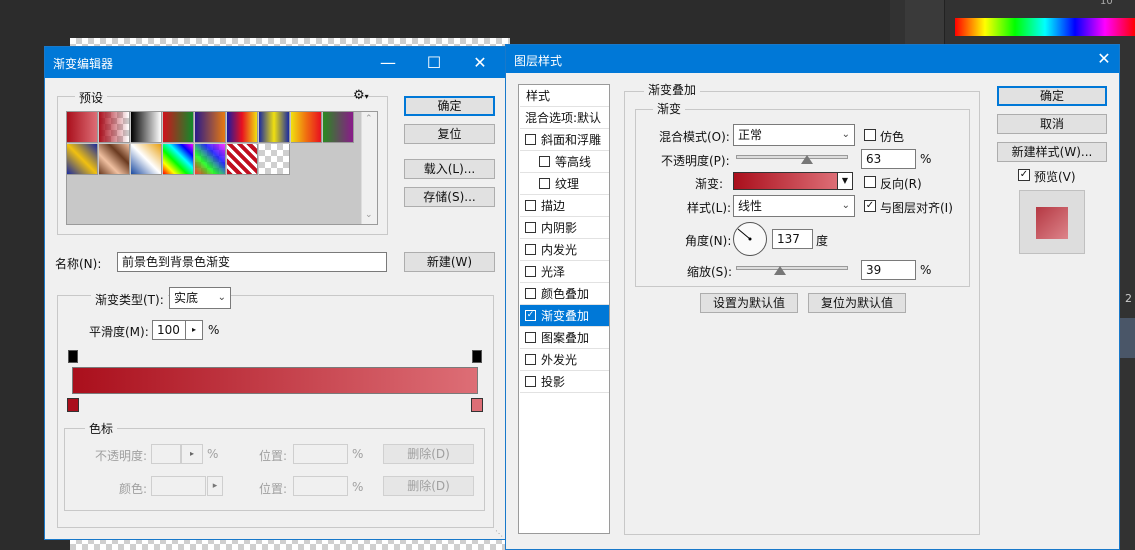  What do you see at coordinates (812, 59) in the screenshot?
I see `layer-style-titlebar: 图层样式 ✕` at bounding box center [812, 59].